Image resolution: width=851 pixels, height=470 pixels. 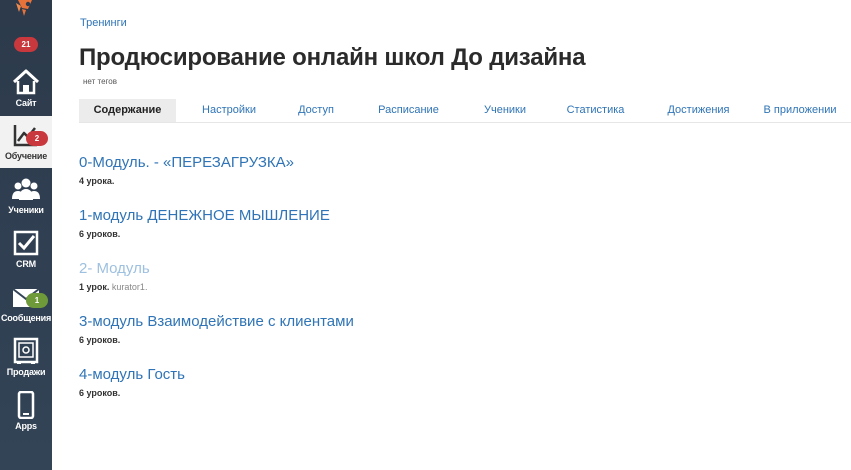 I want to click on module-item: 2- Модуль 1 урок. kurator1., so click(x=114, y=276).